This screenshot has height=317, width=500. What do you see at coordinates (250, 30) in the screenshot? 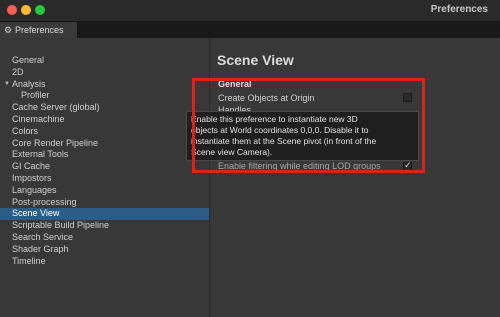
I see `tab-strip: ⚙ Preferences` at bounding box center [250, 30].